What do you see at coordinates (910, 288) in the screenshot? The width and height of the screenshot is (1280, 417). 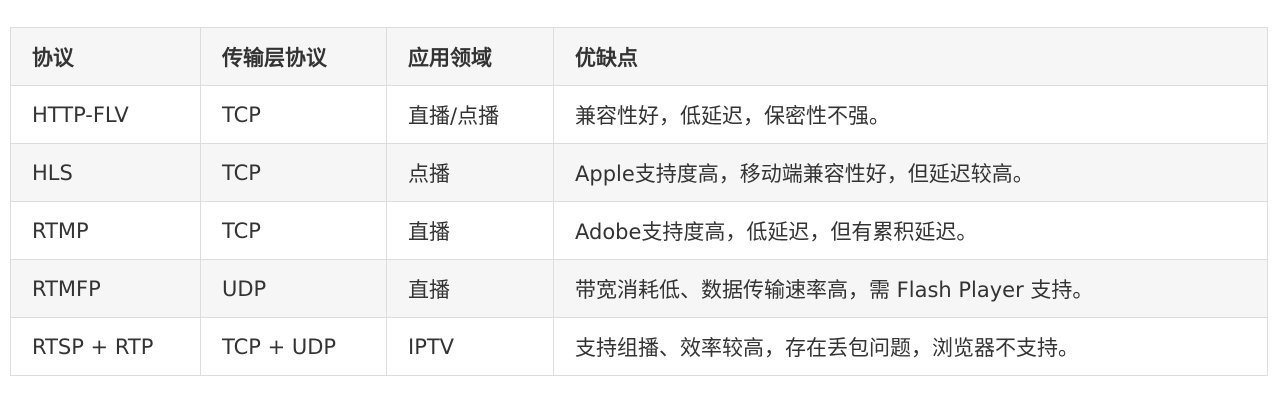 I see `cell-pros-cons: 带宽消耗低、数据传输速率高，需 Flash Player 支持。` at bounding box center [910, 288].